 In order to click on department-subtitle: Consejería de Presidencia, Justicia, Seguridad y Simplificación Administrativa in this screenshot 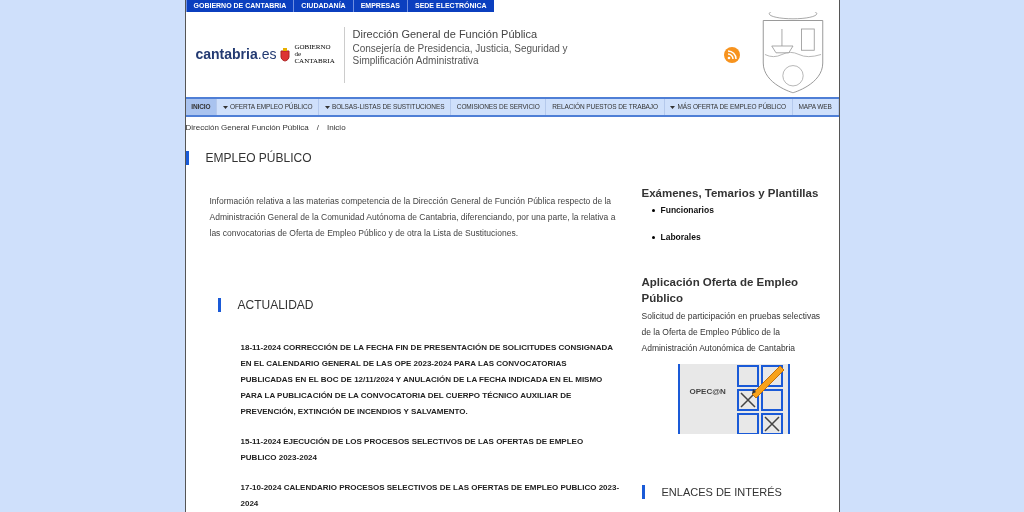, I will do `click(460, 54)`.